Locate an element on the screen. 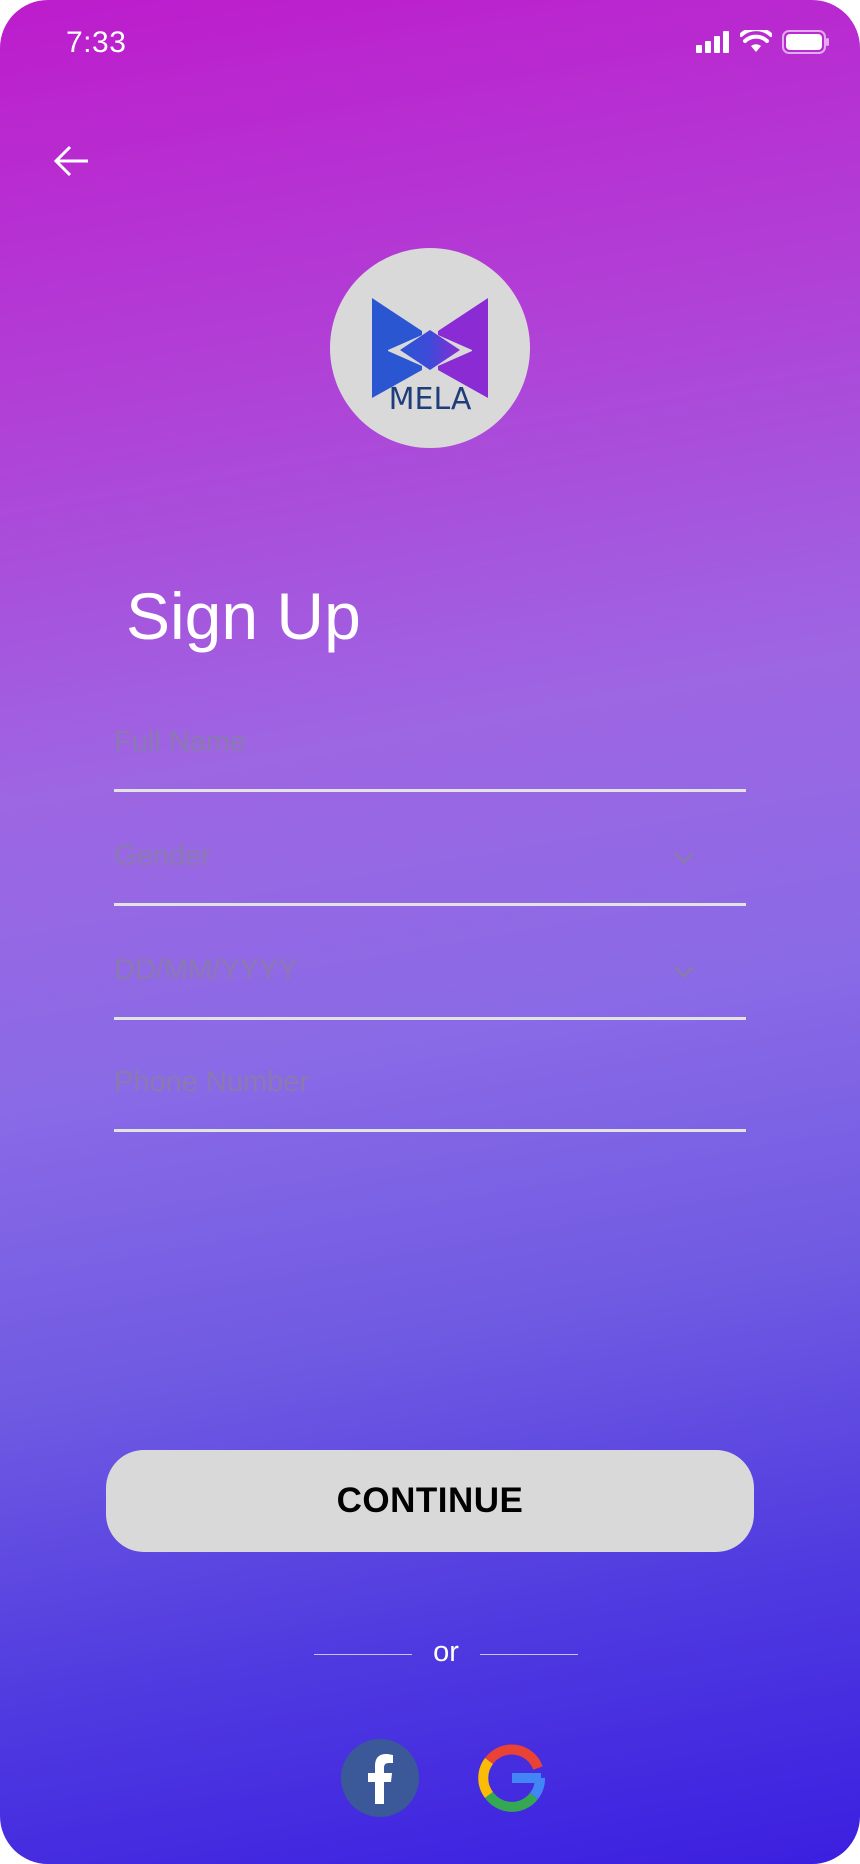  app-logo: MELA is located at coordinates (430, 348).